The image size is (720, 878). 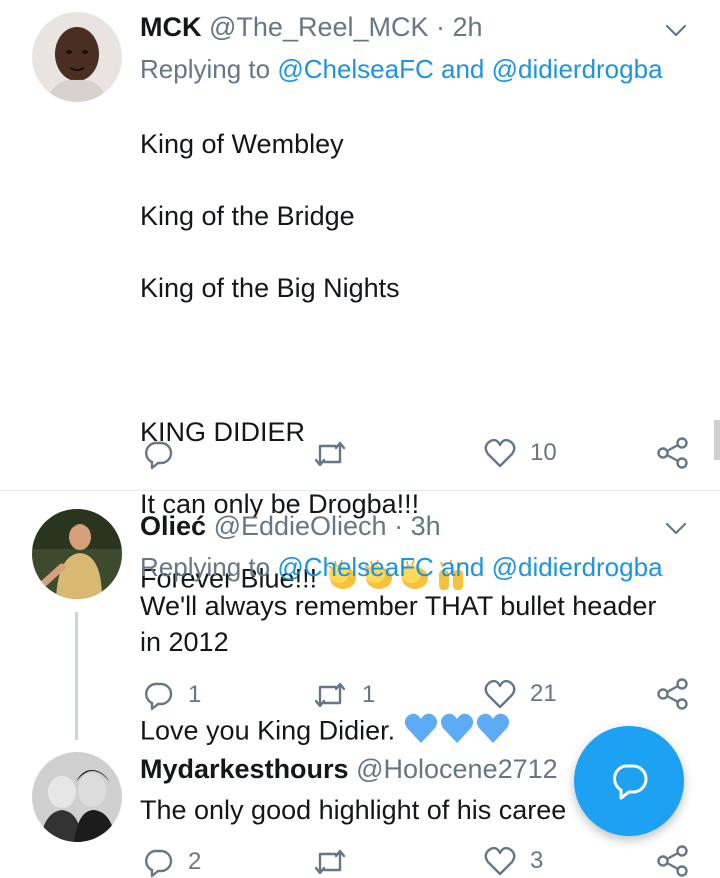 I want to click on reply-button: 1, so click(x=171, y=695).